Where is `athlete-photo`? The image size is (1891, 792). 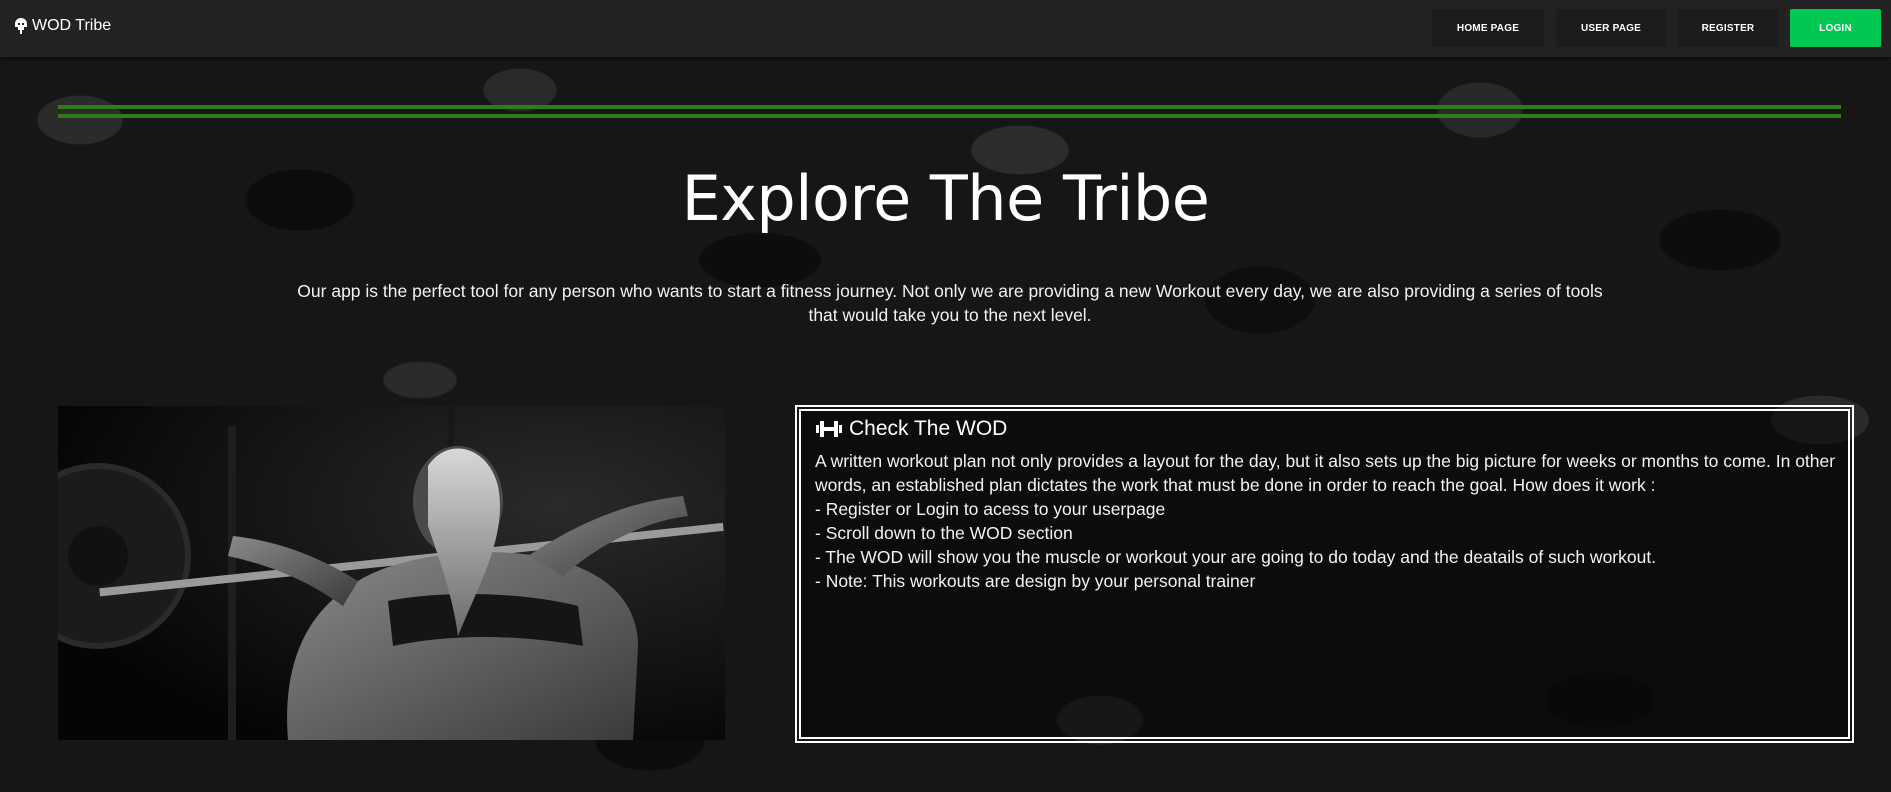 athlete-photo is located at coordinates (391, 573).